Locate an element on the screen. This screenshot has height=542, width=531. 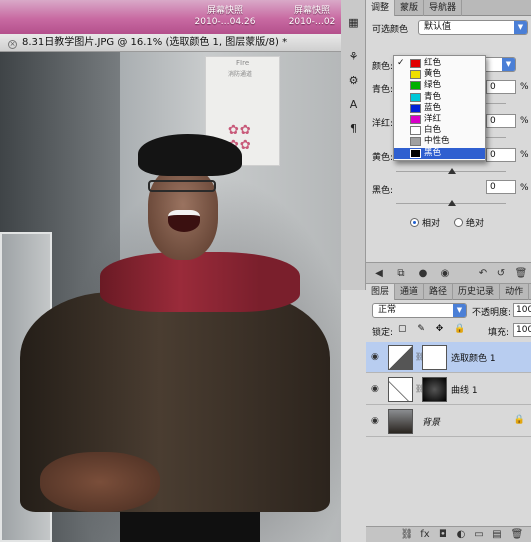
tab-layers: 图层 is located at coordinates (381, 292).